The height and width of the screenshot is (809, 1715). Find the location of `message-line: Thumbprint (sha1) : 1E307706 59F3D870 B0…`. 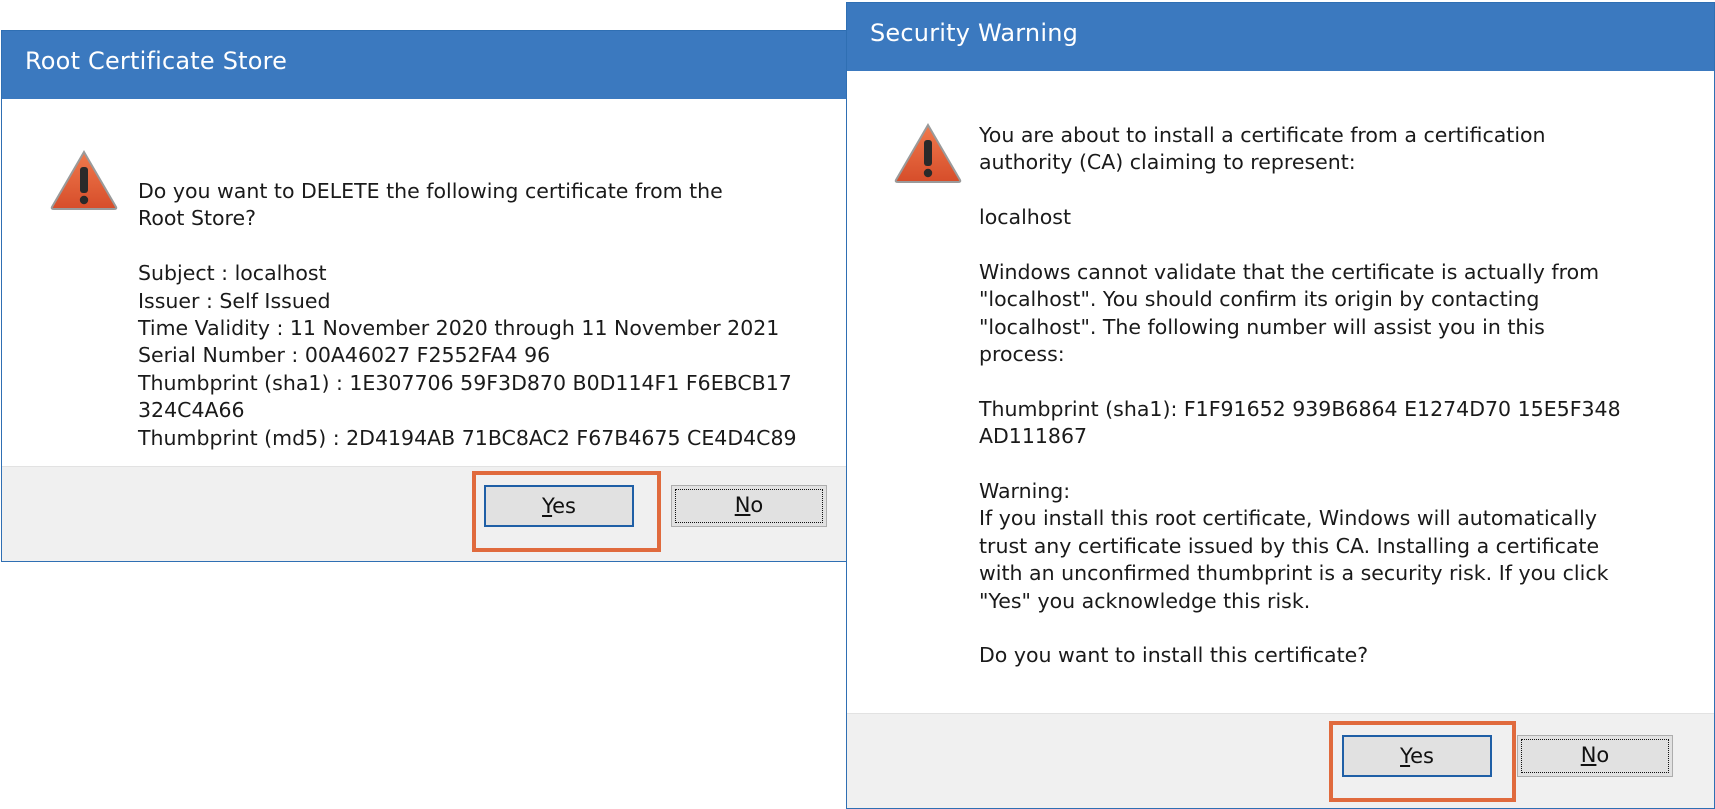

message-line: Thumbprint (sha1) : 1E307706 59F3D870 B0… is located at coordinates (465, 382).